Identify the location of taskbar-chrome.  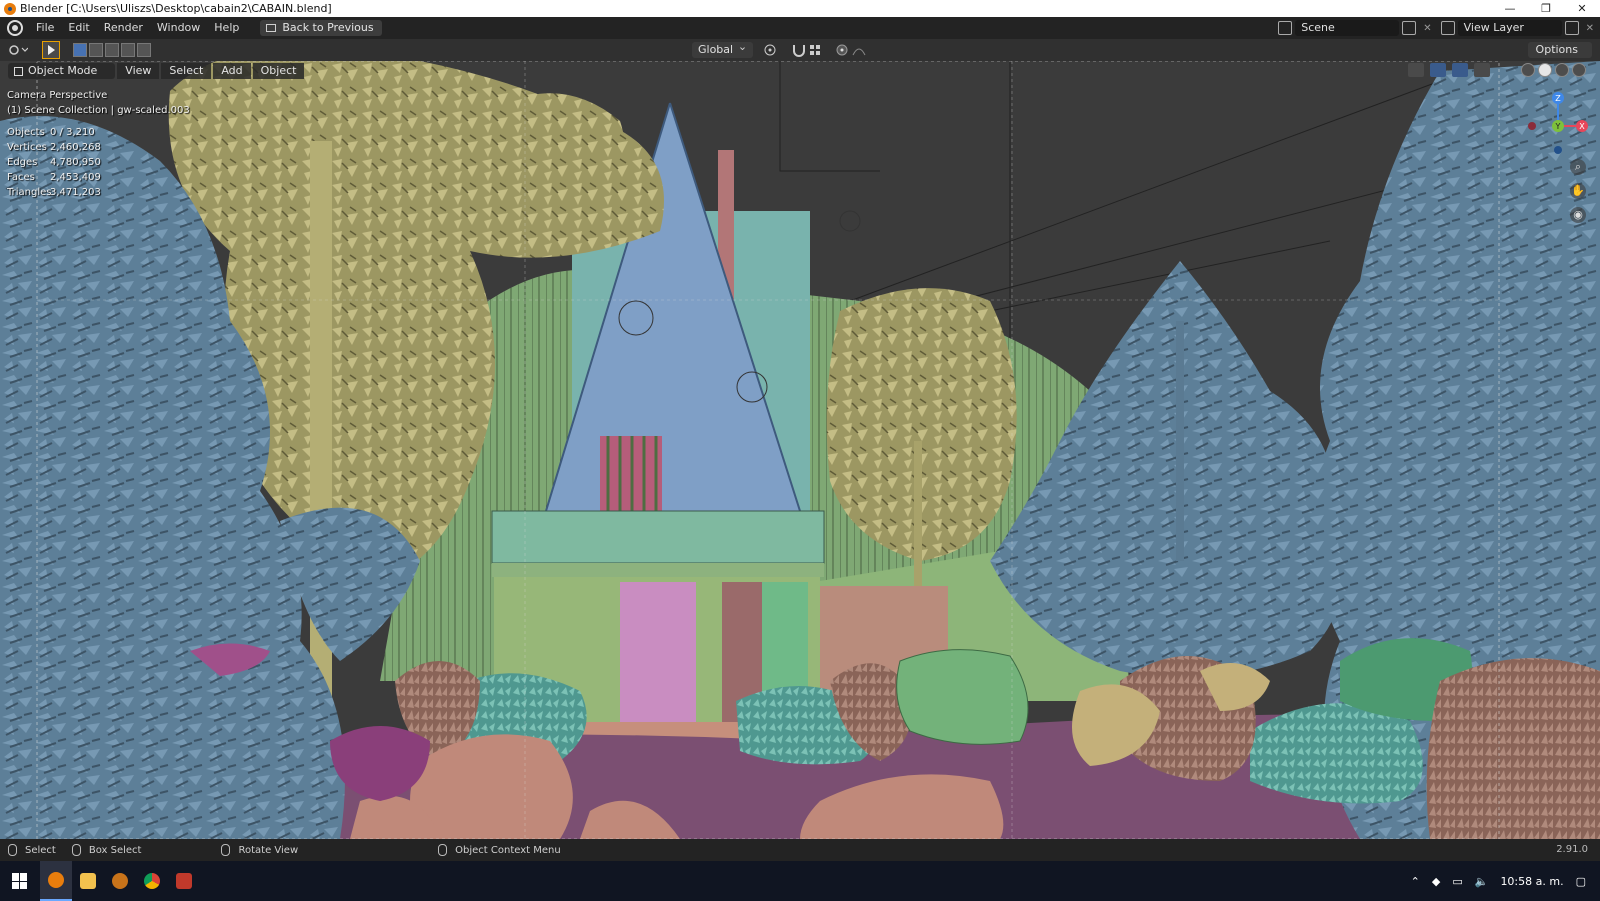
(152, 881).